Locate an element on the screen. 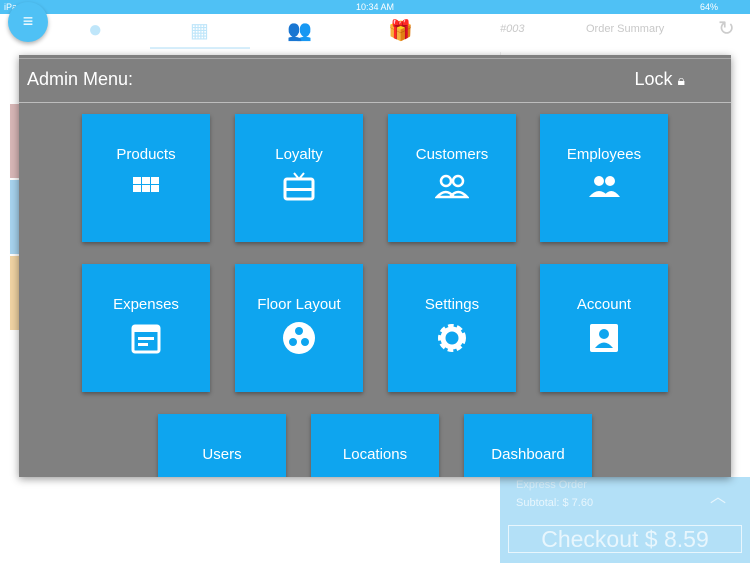 The image size is (750, 563). order-number: #003 is located at coordinates (512, 29).